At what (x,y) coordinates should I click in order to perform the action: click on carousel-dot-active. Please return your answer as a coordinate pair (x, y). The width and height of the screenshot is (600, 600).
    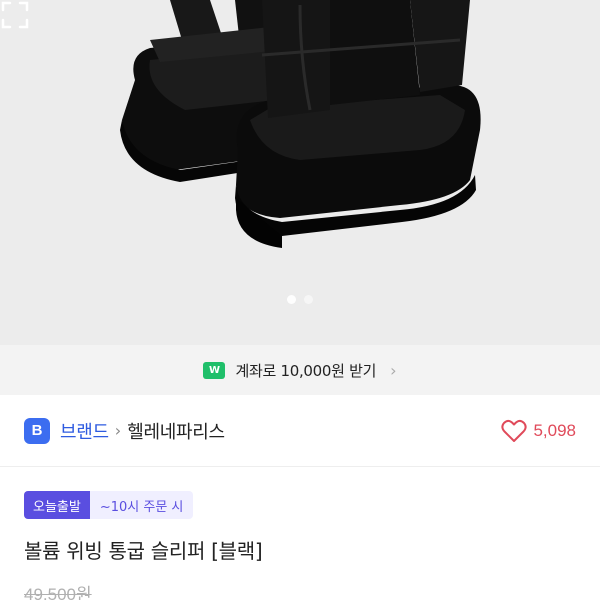
    Looking at the image, I should click on (291, 299).